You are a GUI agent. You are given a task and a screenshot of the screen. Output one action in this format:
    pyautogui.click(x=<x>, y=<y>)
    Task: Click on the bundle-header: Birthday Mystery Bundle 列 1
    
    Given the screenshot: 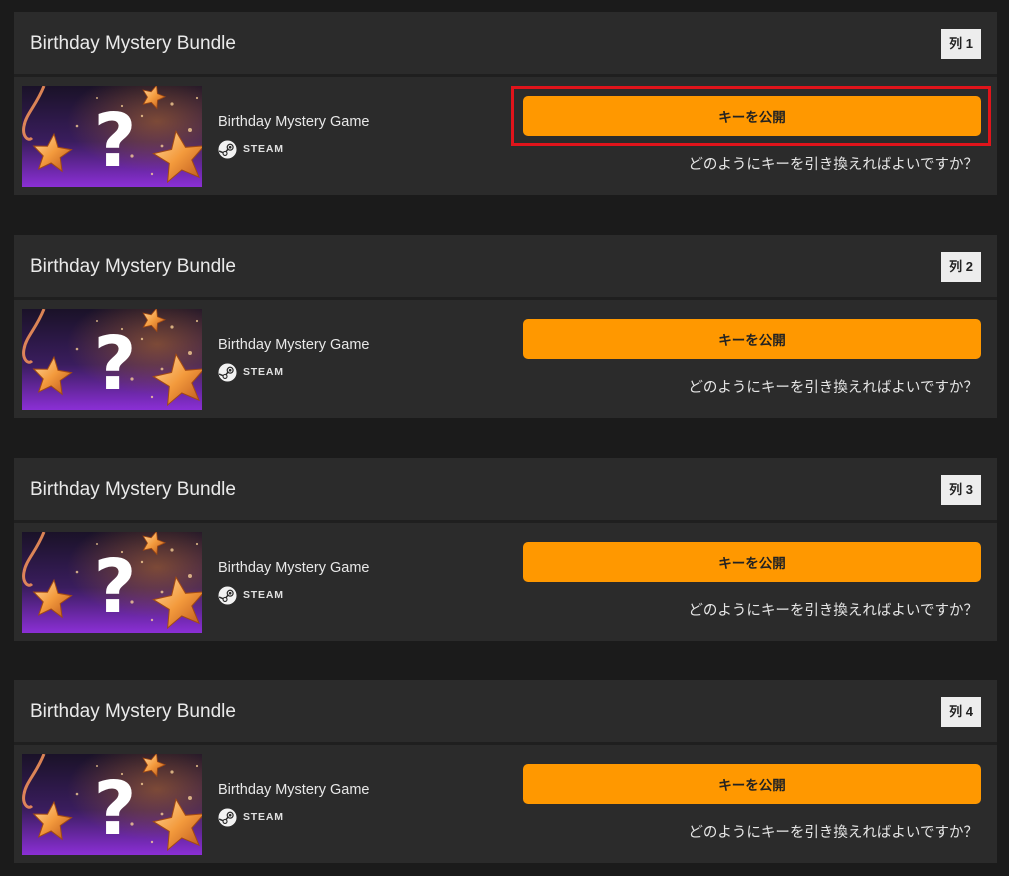 What is the action you would take?
    pyautogui.click(x=505, y=43)
    